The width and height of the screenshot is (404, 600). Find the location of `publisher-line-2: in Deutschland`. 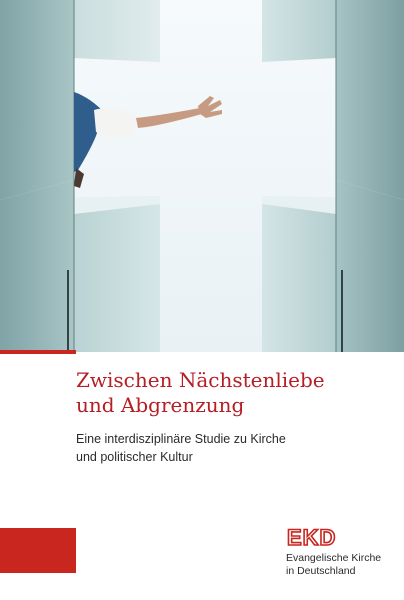

publisher-line-2: in Deutschland is located at coordinates (321, 571).